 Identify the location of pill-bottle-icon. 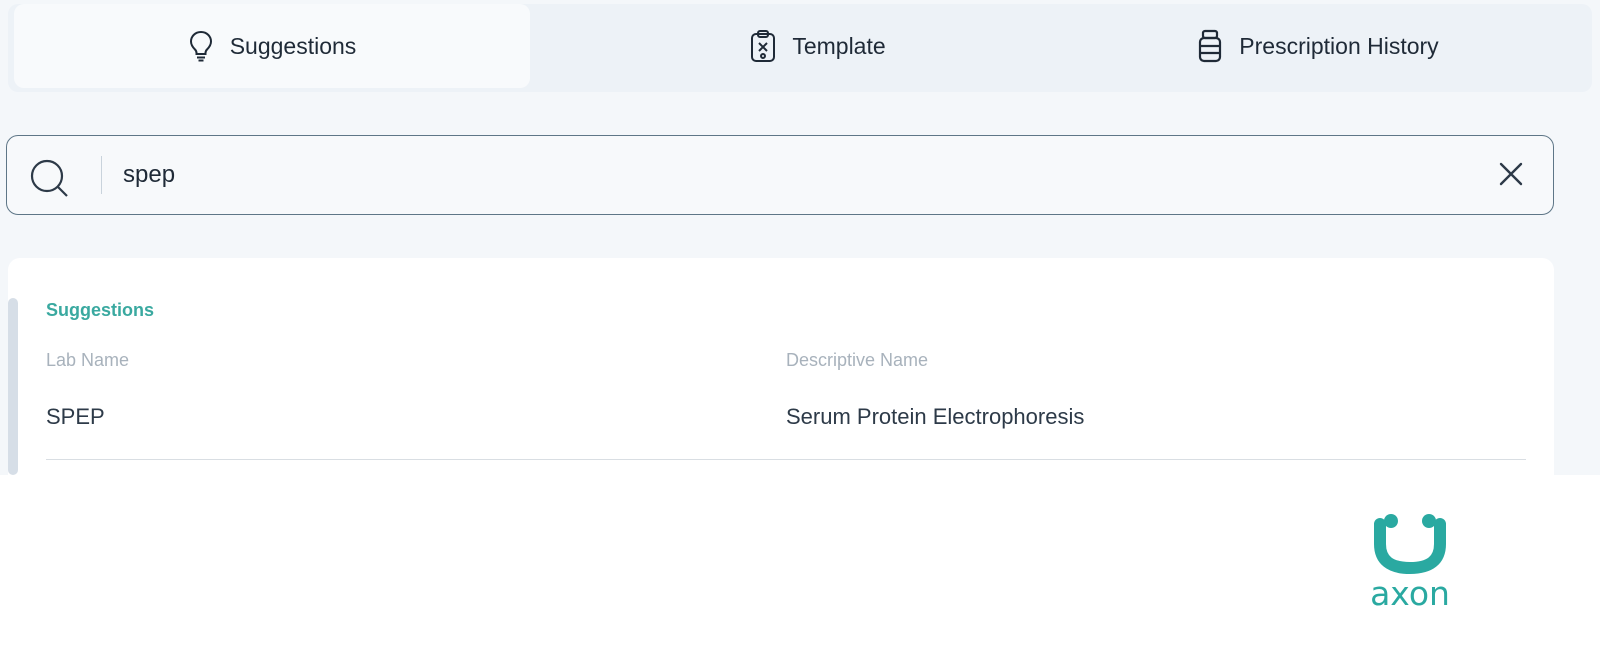
(1210, 46).